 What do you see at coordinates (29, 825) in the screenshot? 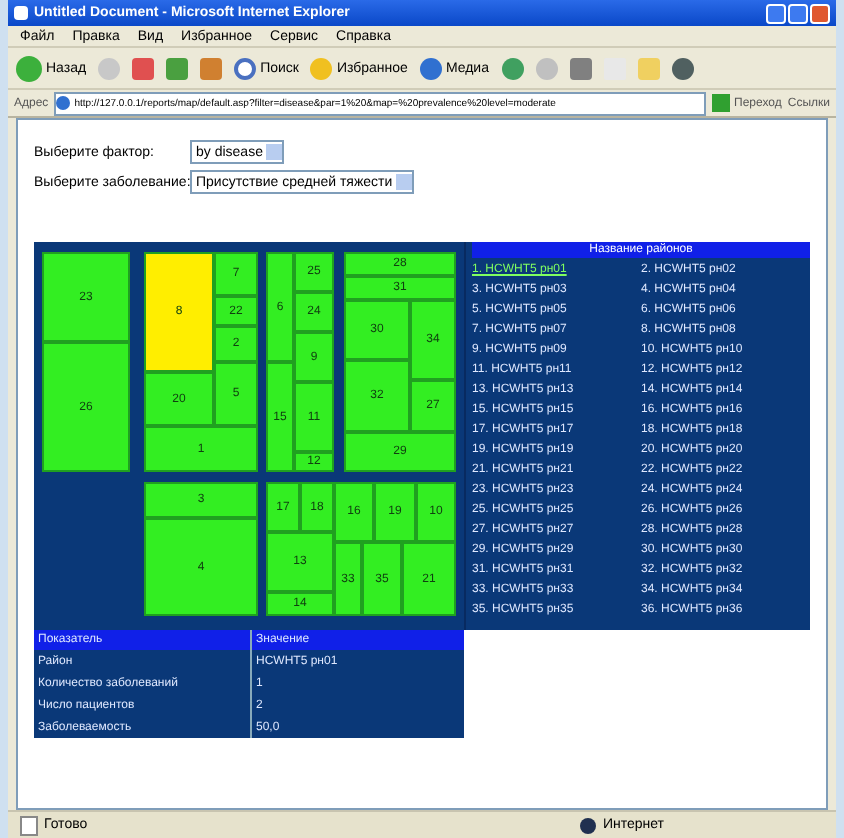
I see `page-icon` at bounding box center [29, 825].